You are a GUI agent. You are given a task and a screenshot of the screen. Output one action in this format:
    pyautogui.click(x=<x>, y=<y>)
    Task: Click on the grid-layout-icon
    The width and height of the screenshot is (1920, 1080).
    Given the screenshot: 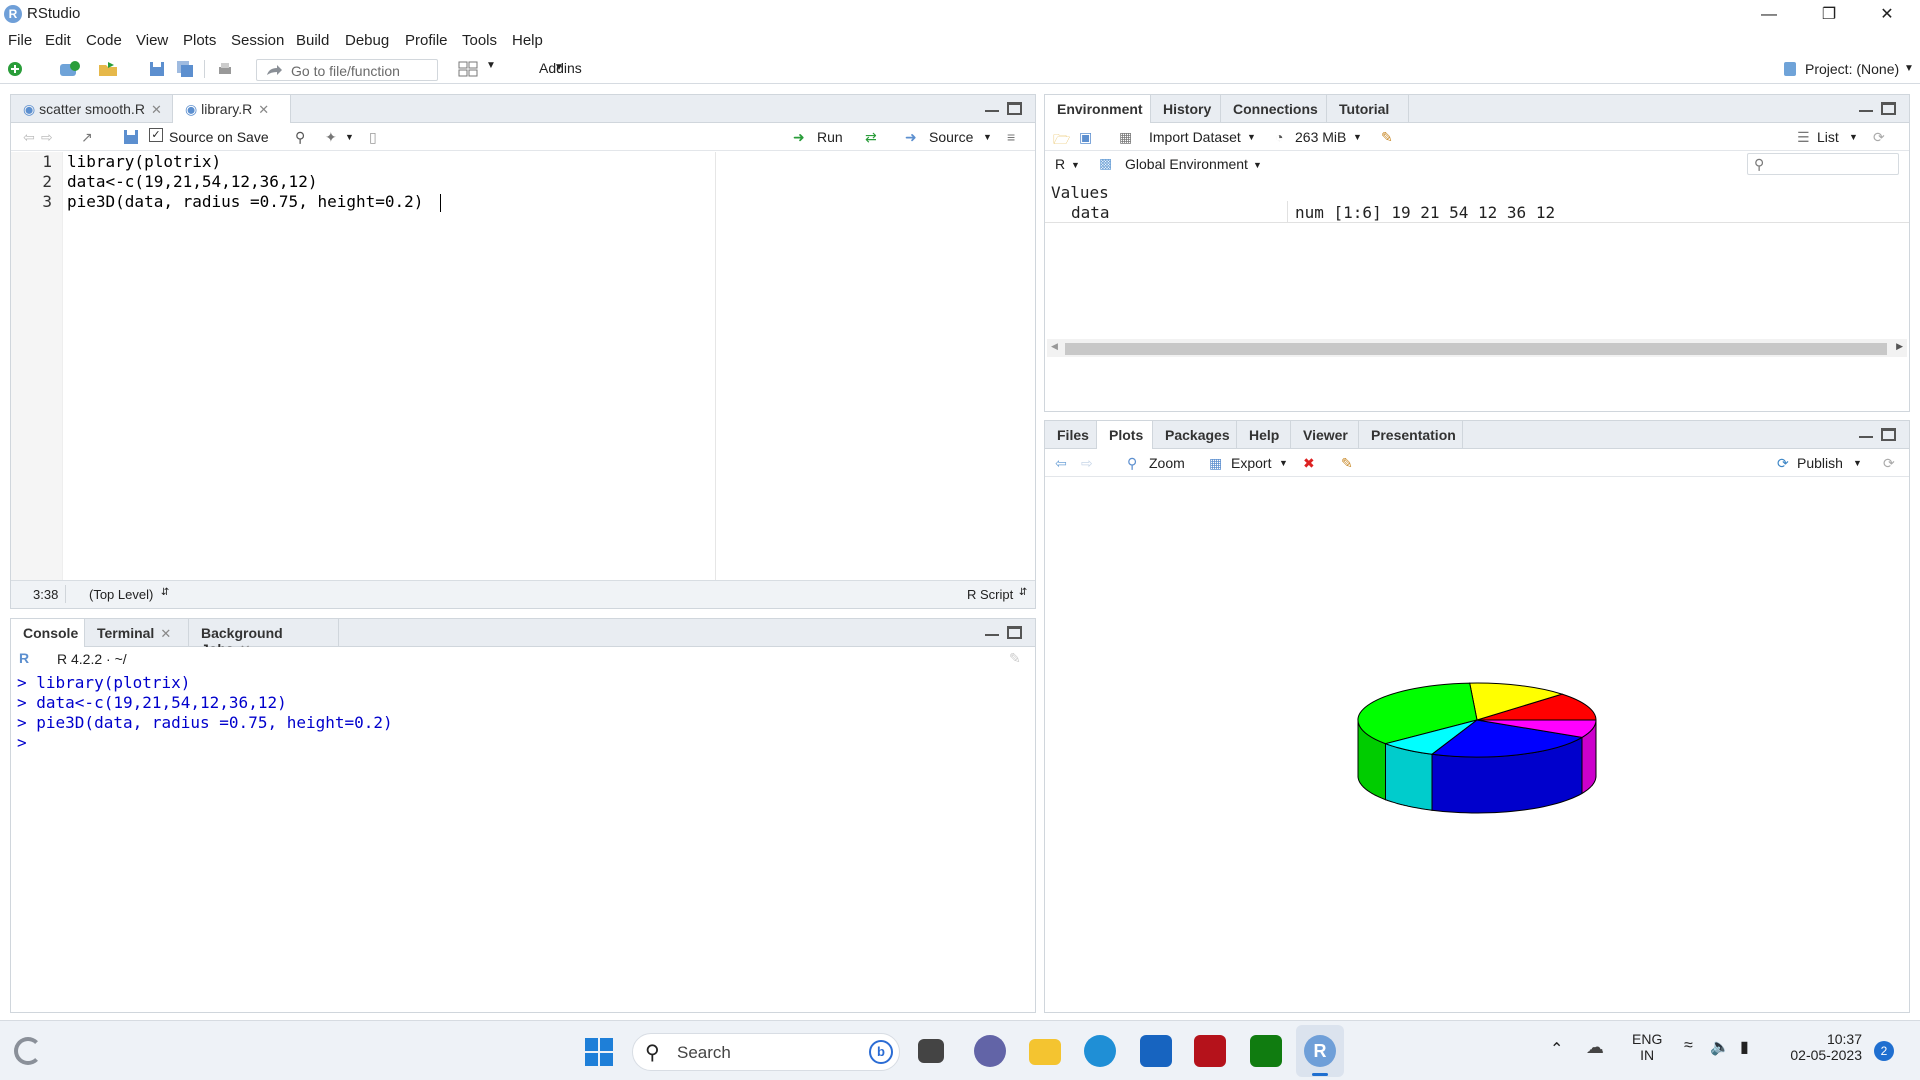 What is the action you would take?
    pyautogui.click(x=468, y=69)
    